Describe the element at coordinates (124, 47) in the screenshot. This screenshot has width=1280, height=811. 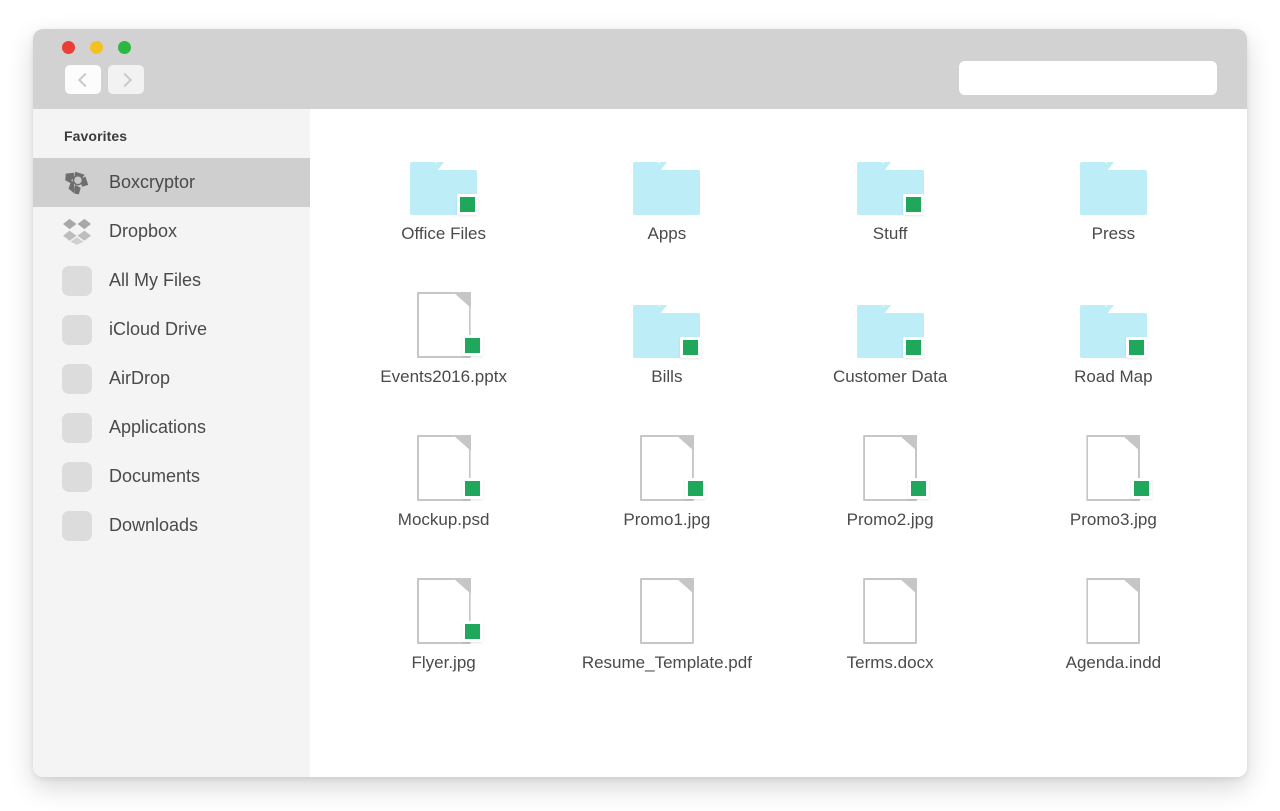
I see `zoom-window-button` at that location.